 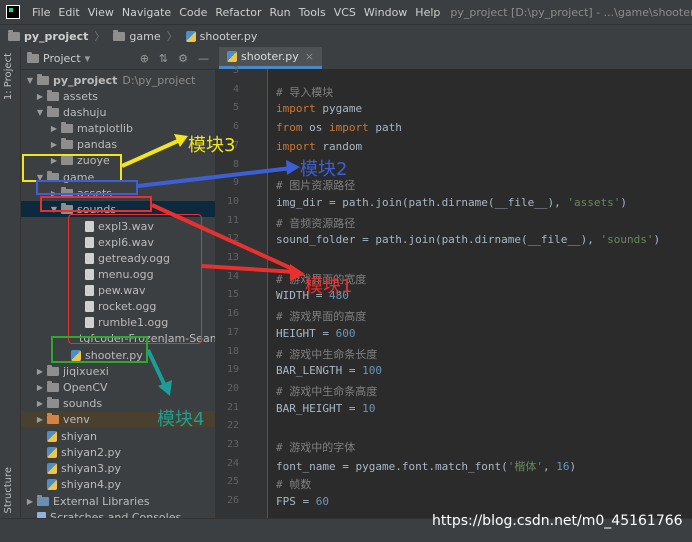 What do you see at coordinates (193, 12) in the screenshot?
I see `menu-code: Code` at bounding box center [193, 12].